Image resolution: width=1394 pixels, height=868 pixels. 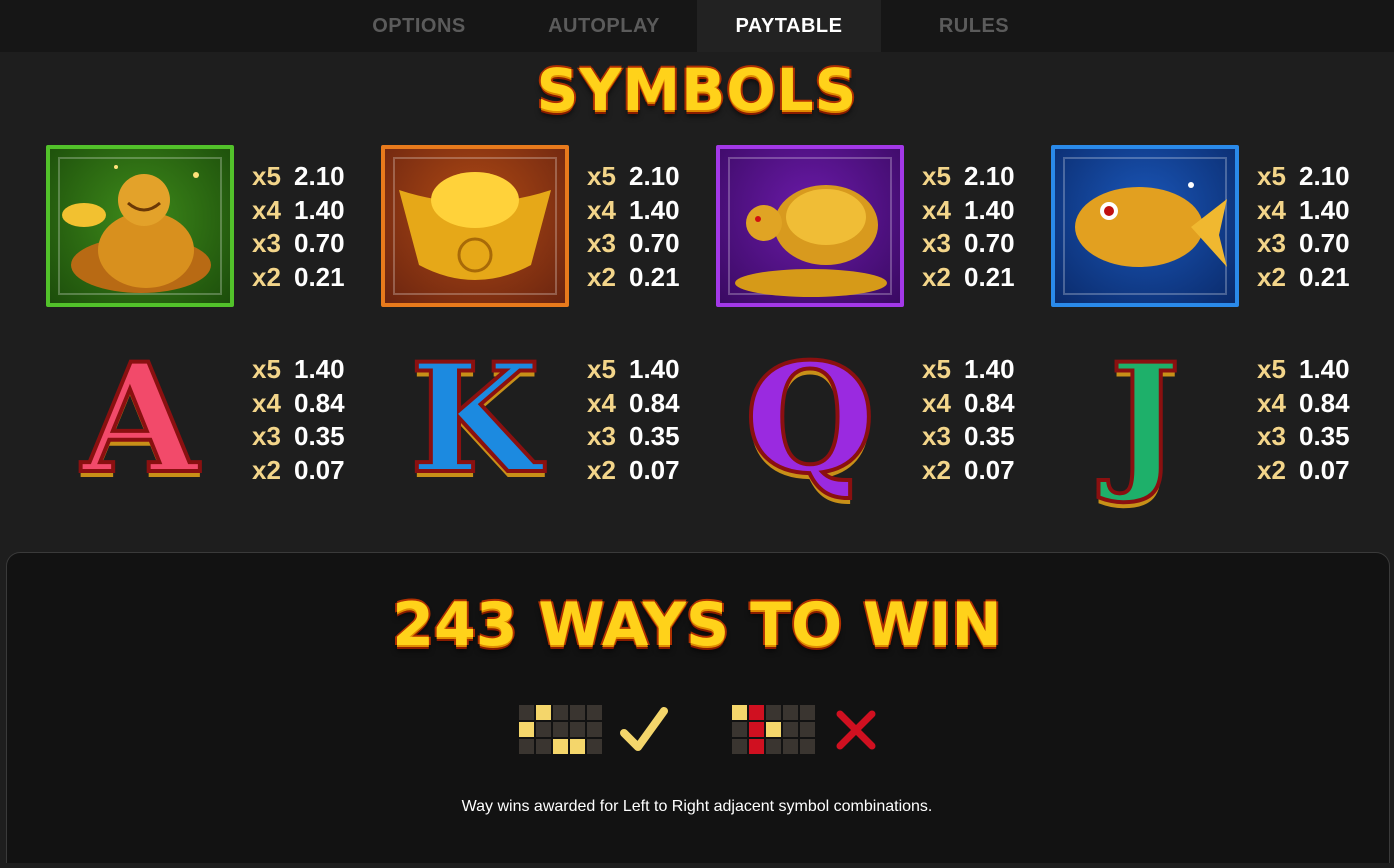 I want to click on cross-icon, so click(x=856, y=730).